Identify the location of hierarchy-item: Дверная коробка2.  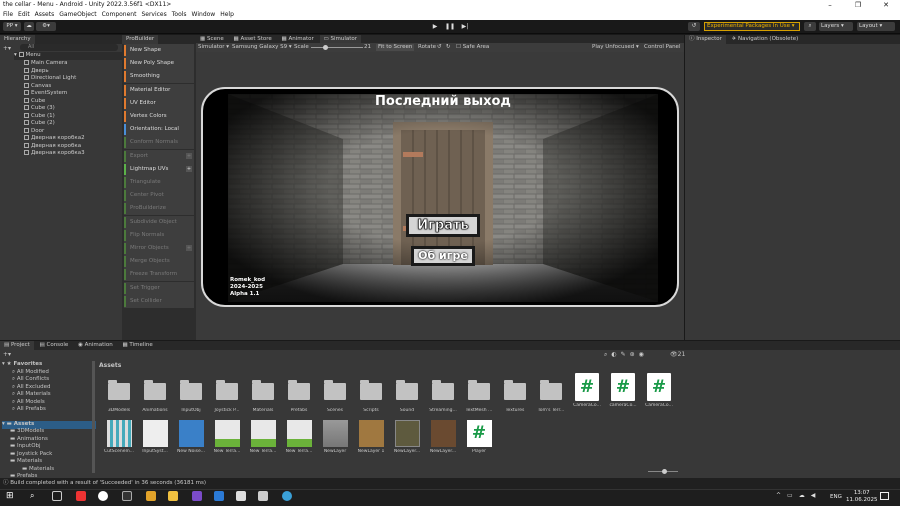
(72, 139).